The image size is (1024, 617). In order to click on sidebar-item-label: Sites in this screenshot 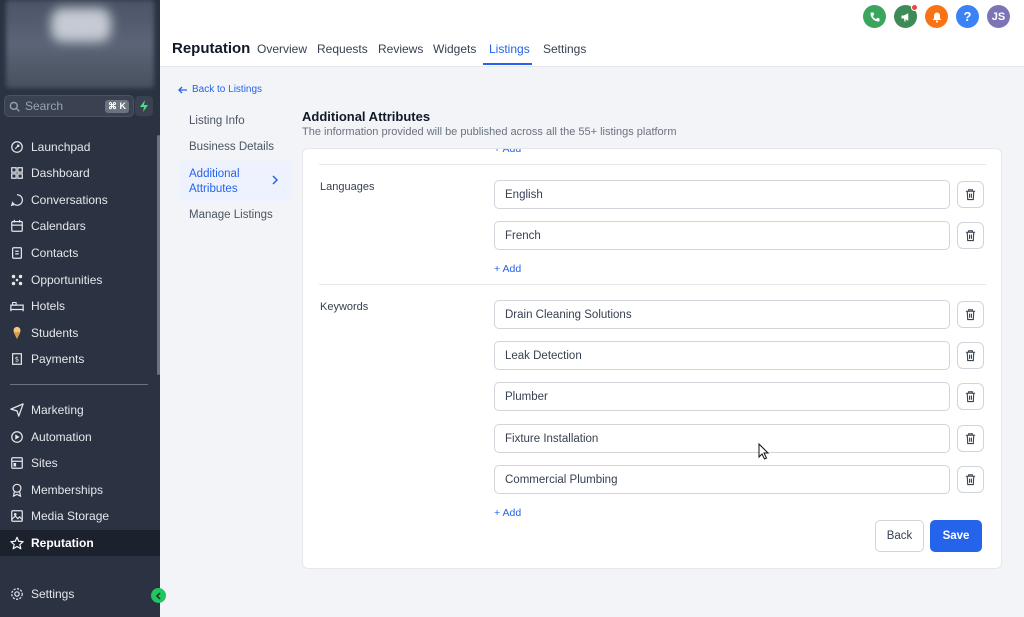, I will do `click(44, 463)`.